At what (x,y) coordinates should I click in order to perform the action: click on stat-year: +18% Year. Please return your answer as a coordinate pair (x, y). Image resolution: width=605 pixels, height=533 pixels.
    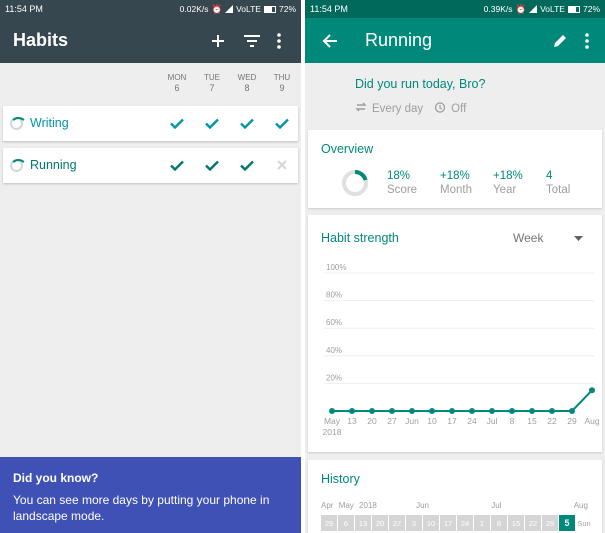
    Looking at the image, I should click on (508, 183).